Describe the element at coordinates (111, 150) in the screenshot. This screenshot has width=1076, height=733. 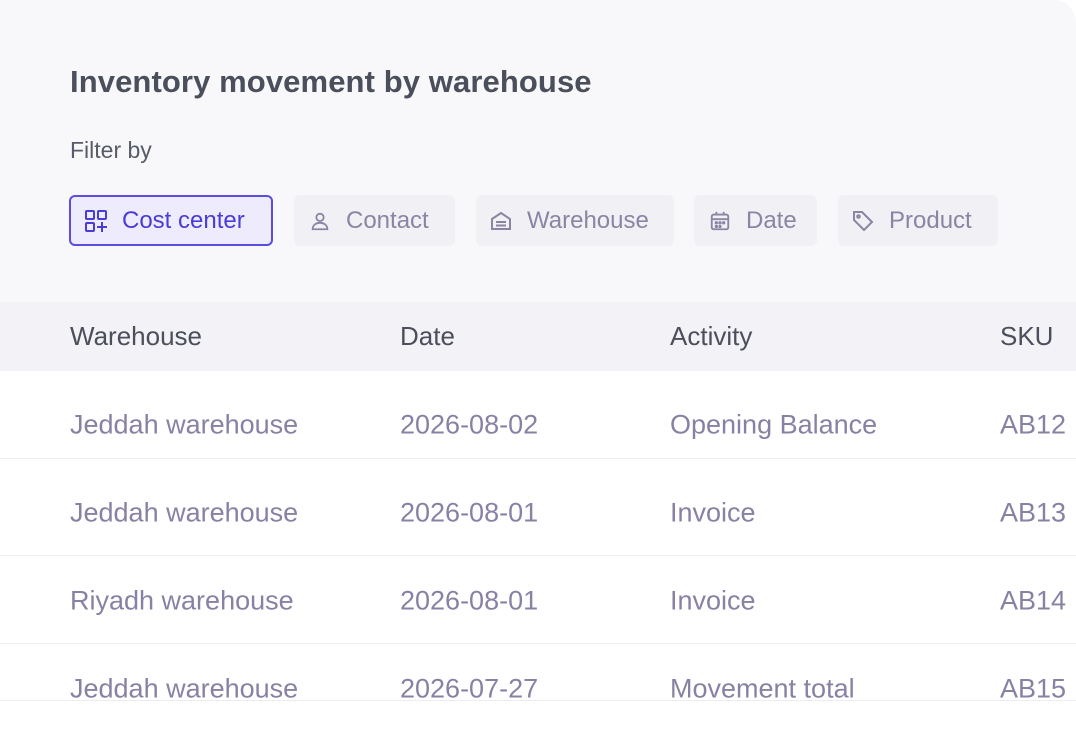
I see `filter-by-label: Filter by` at that location.